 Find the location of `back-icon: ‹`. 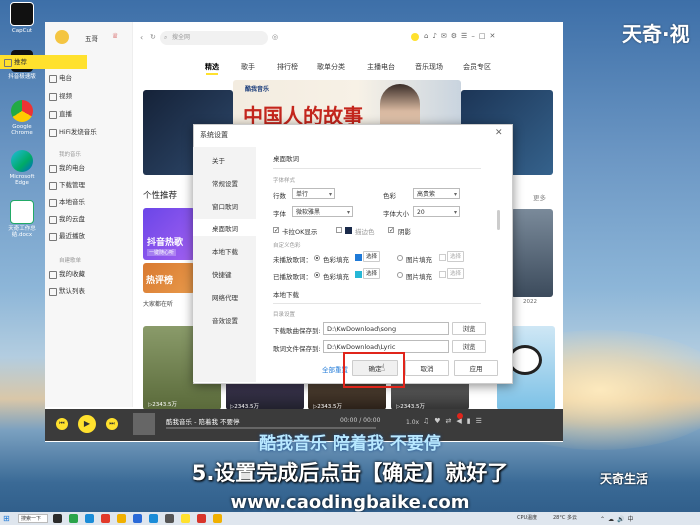

back-icon: ‹ is located at coordinates (141, 37).